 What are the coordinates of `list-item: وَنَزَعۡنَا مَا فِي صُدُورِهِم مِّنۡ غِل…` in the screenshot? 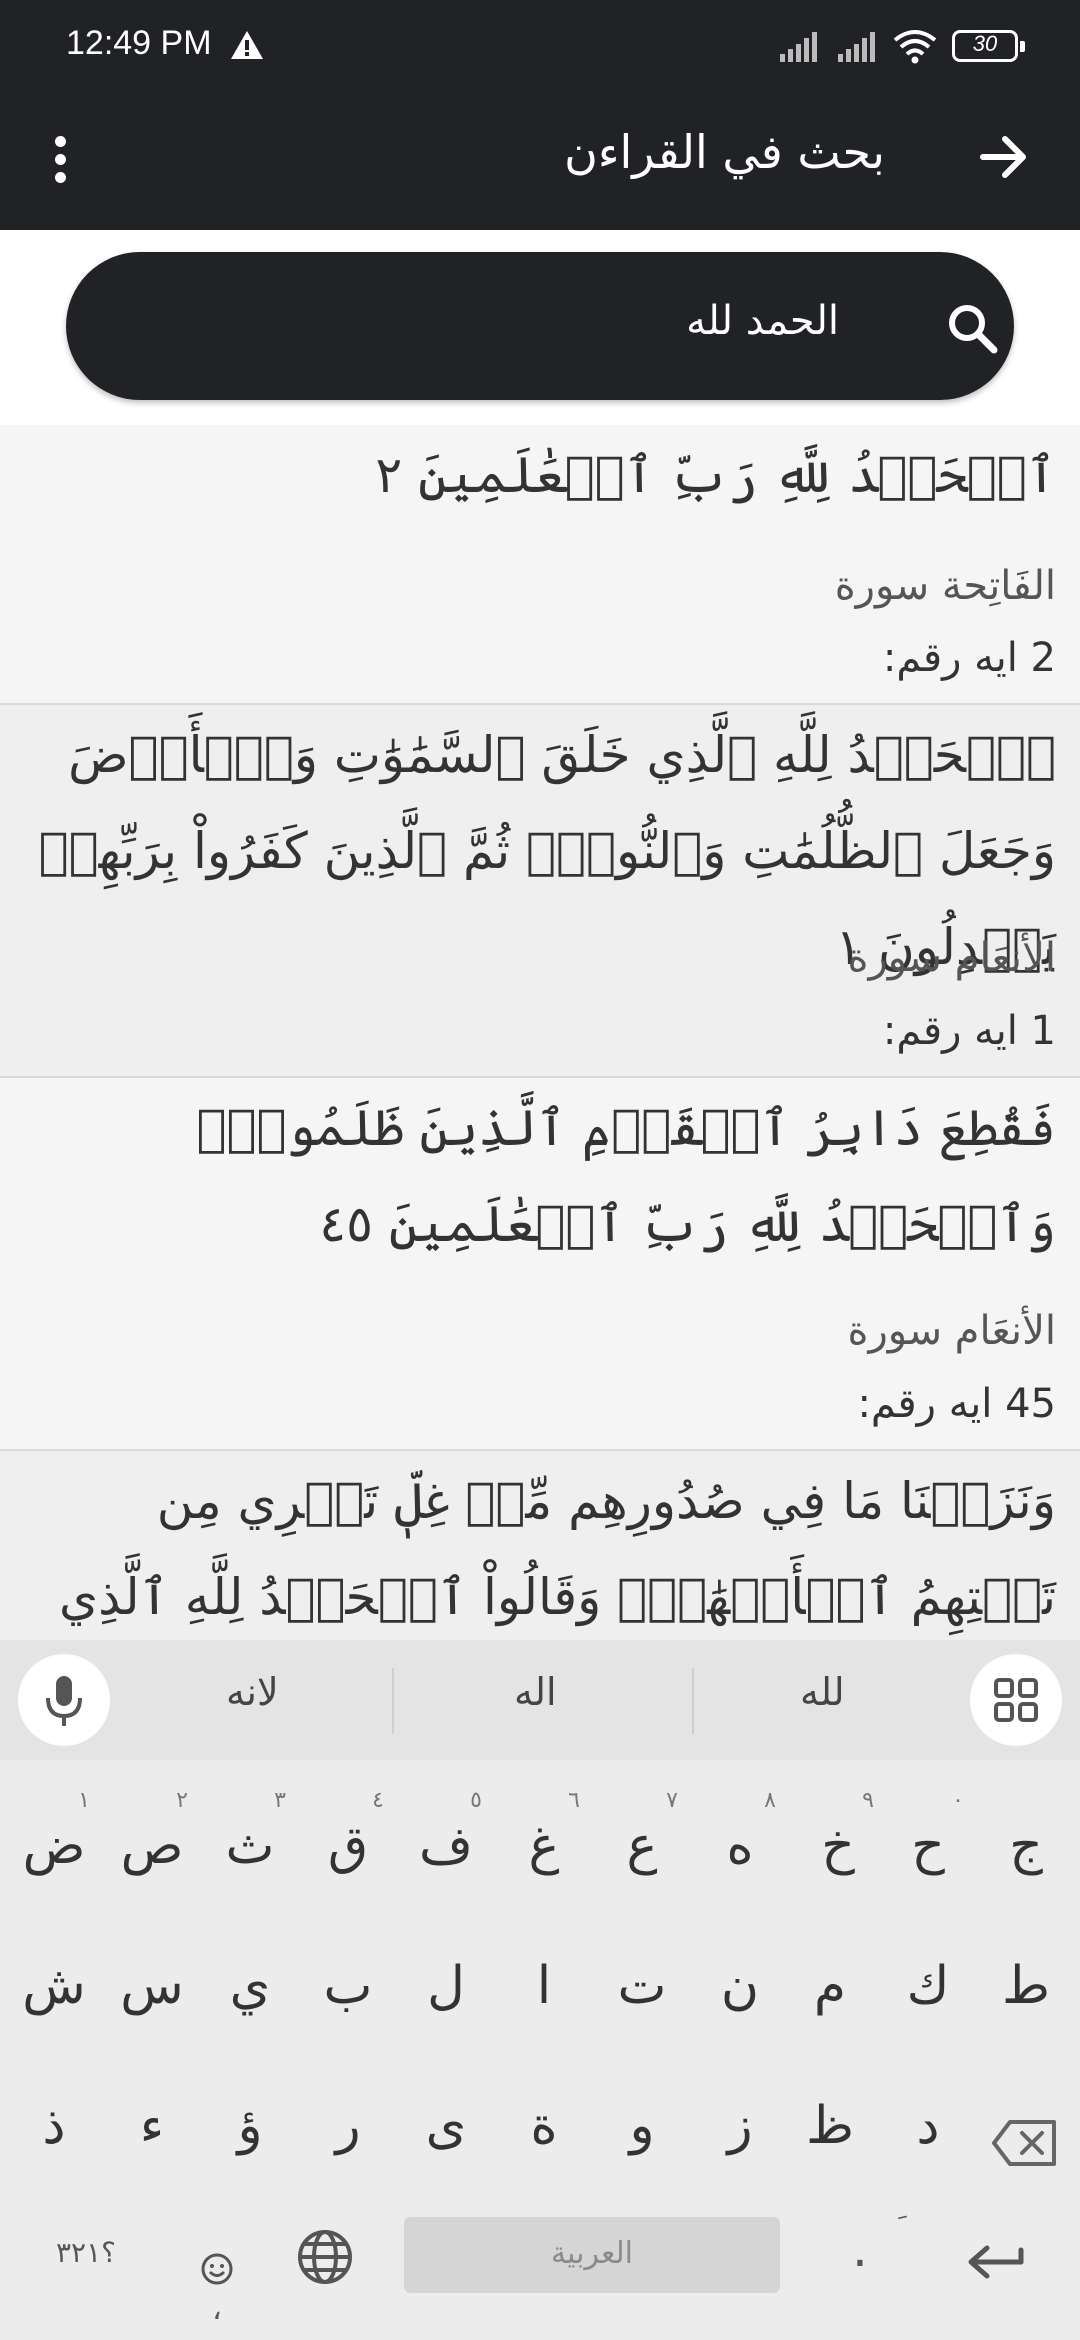 It's located at (540, 1545).